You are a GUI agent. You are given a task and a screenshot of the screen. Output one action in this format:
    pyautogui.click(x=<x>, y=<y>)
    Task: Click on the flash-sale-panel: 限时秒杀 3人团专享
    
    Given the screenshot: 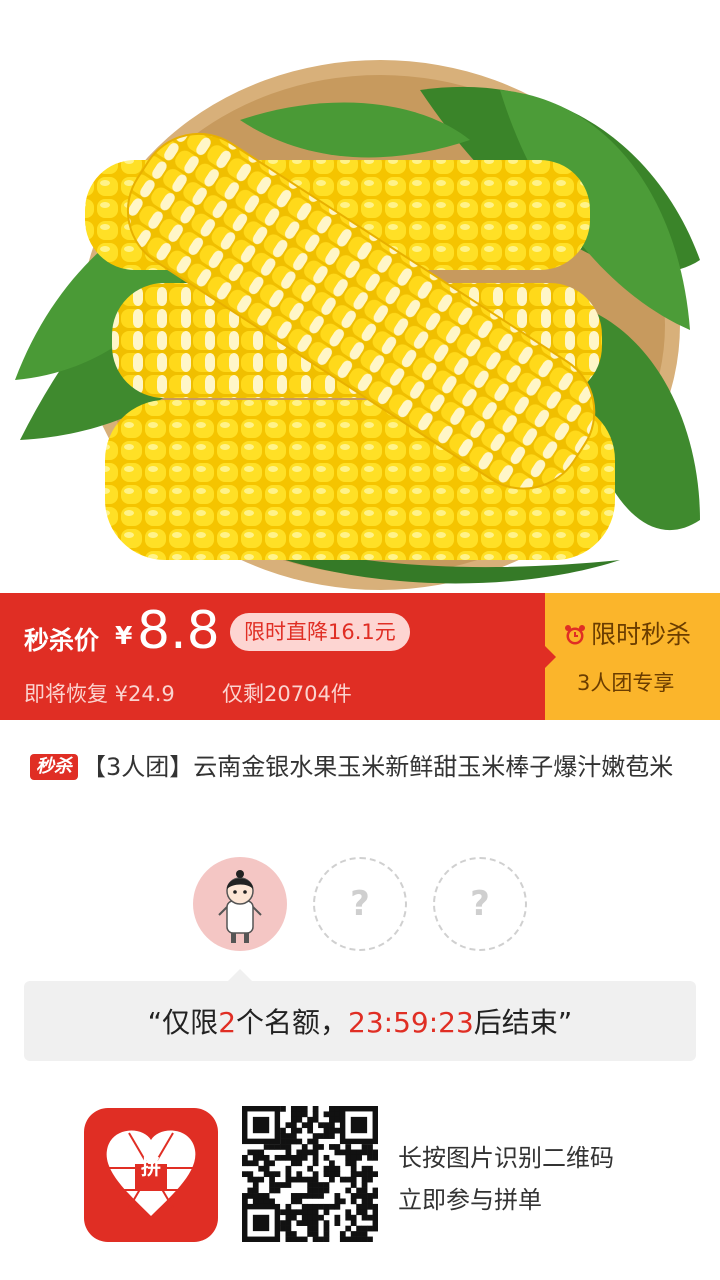 What is the action you would take?
    pyautogui.click(x=632, y=656)
    